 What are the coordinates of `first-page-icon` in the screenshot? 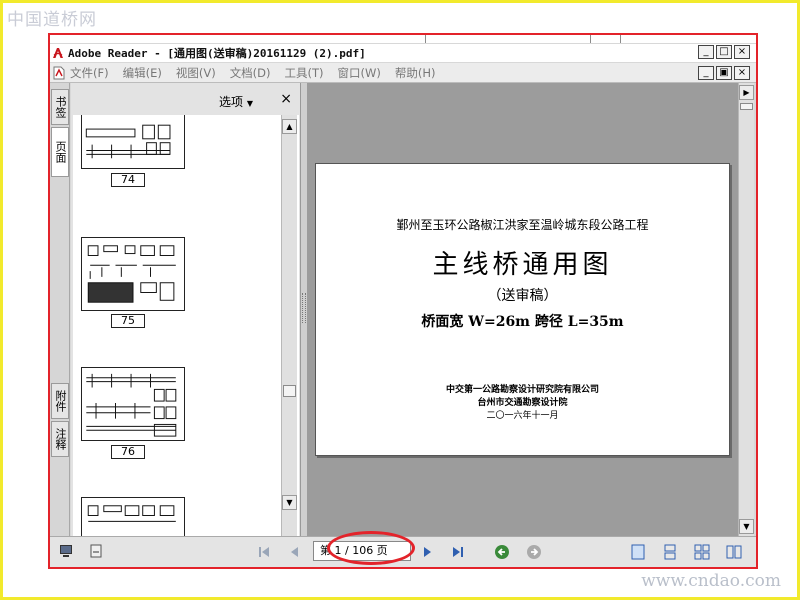 It's located at (264, 552).